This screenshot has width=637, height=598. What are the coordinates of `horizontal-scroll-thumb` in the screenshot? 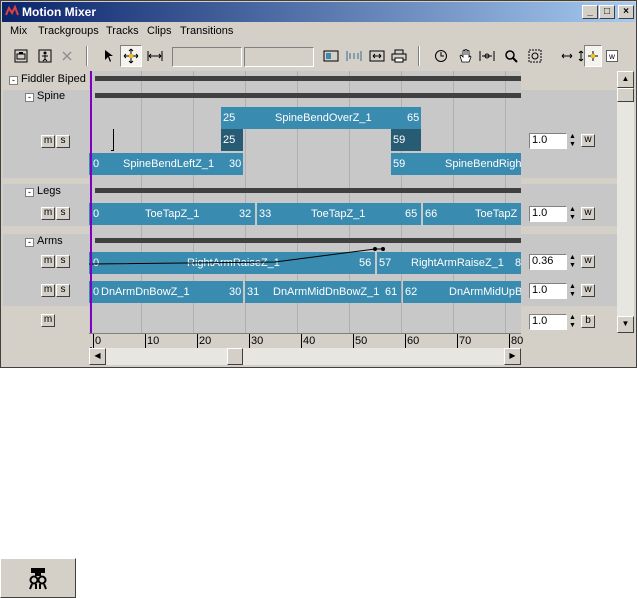 It's located at (235, 356).